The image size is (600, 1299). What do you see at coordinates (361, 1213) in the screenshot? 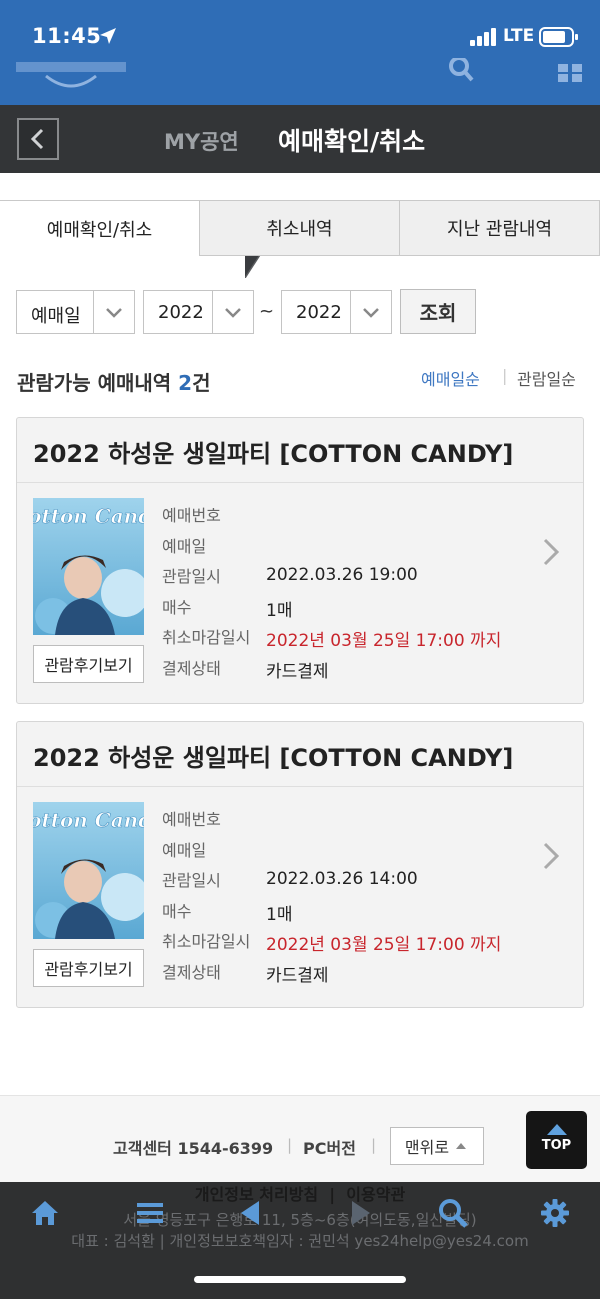
I see `forward-arrow-icon` at bounding box center [361, 1213].